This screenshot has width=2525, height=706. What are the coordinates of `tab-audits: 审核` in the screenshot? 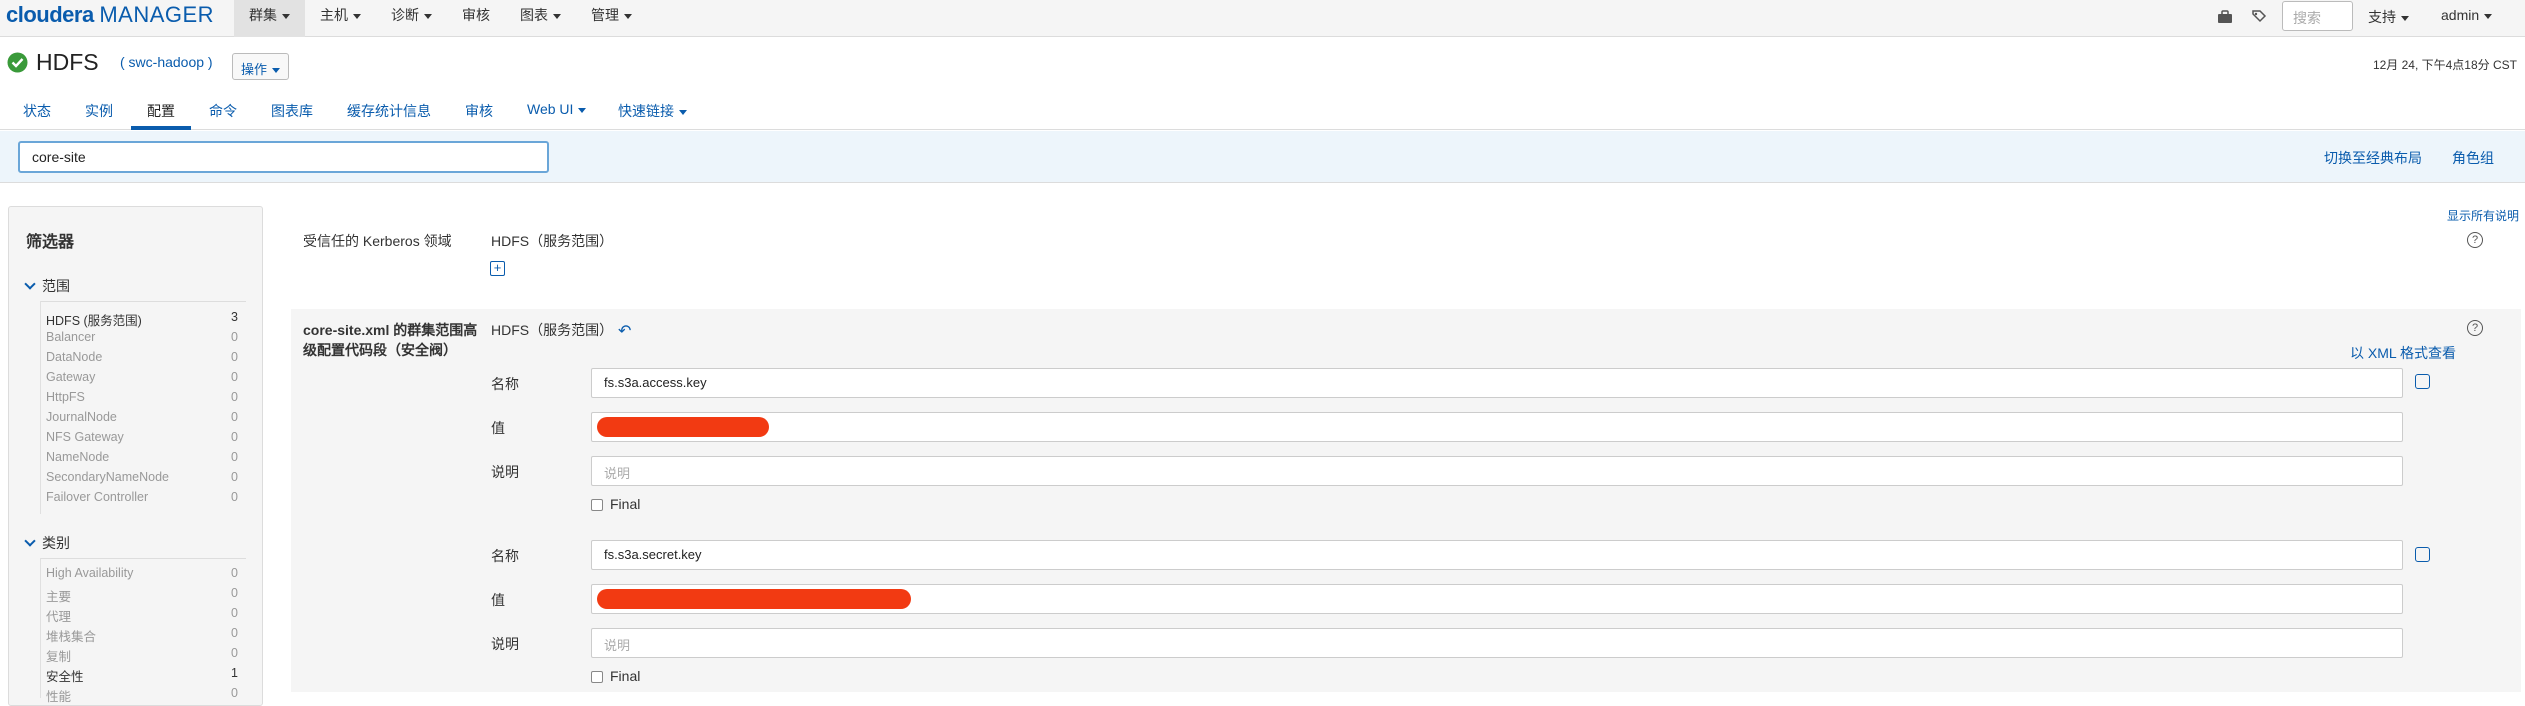 It's located at (479, 111).